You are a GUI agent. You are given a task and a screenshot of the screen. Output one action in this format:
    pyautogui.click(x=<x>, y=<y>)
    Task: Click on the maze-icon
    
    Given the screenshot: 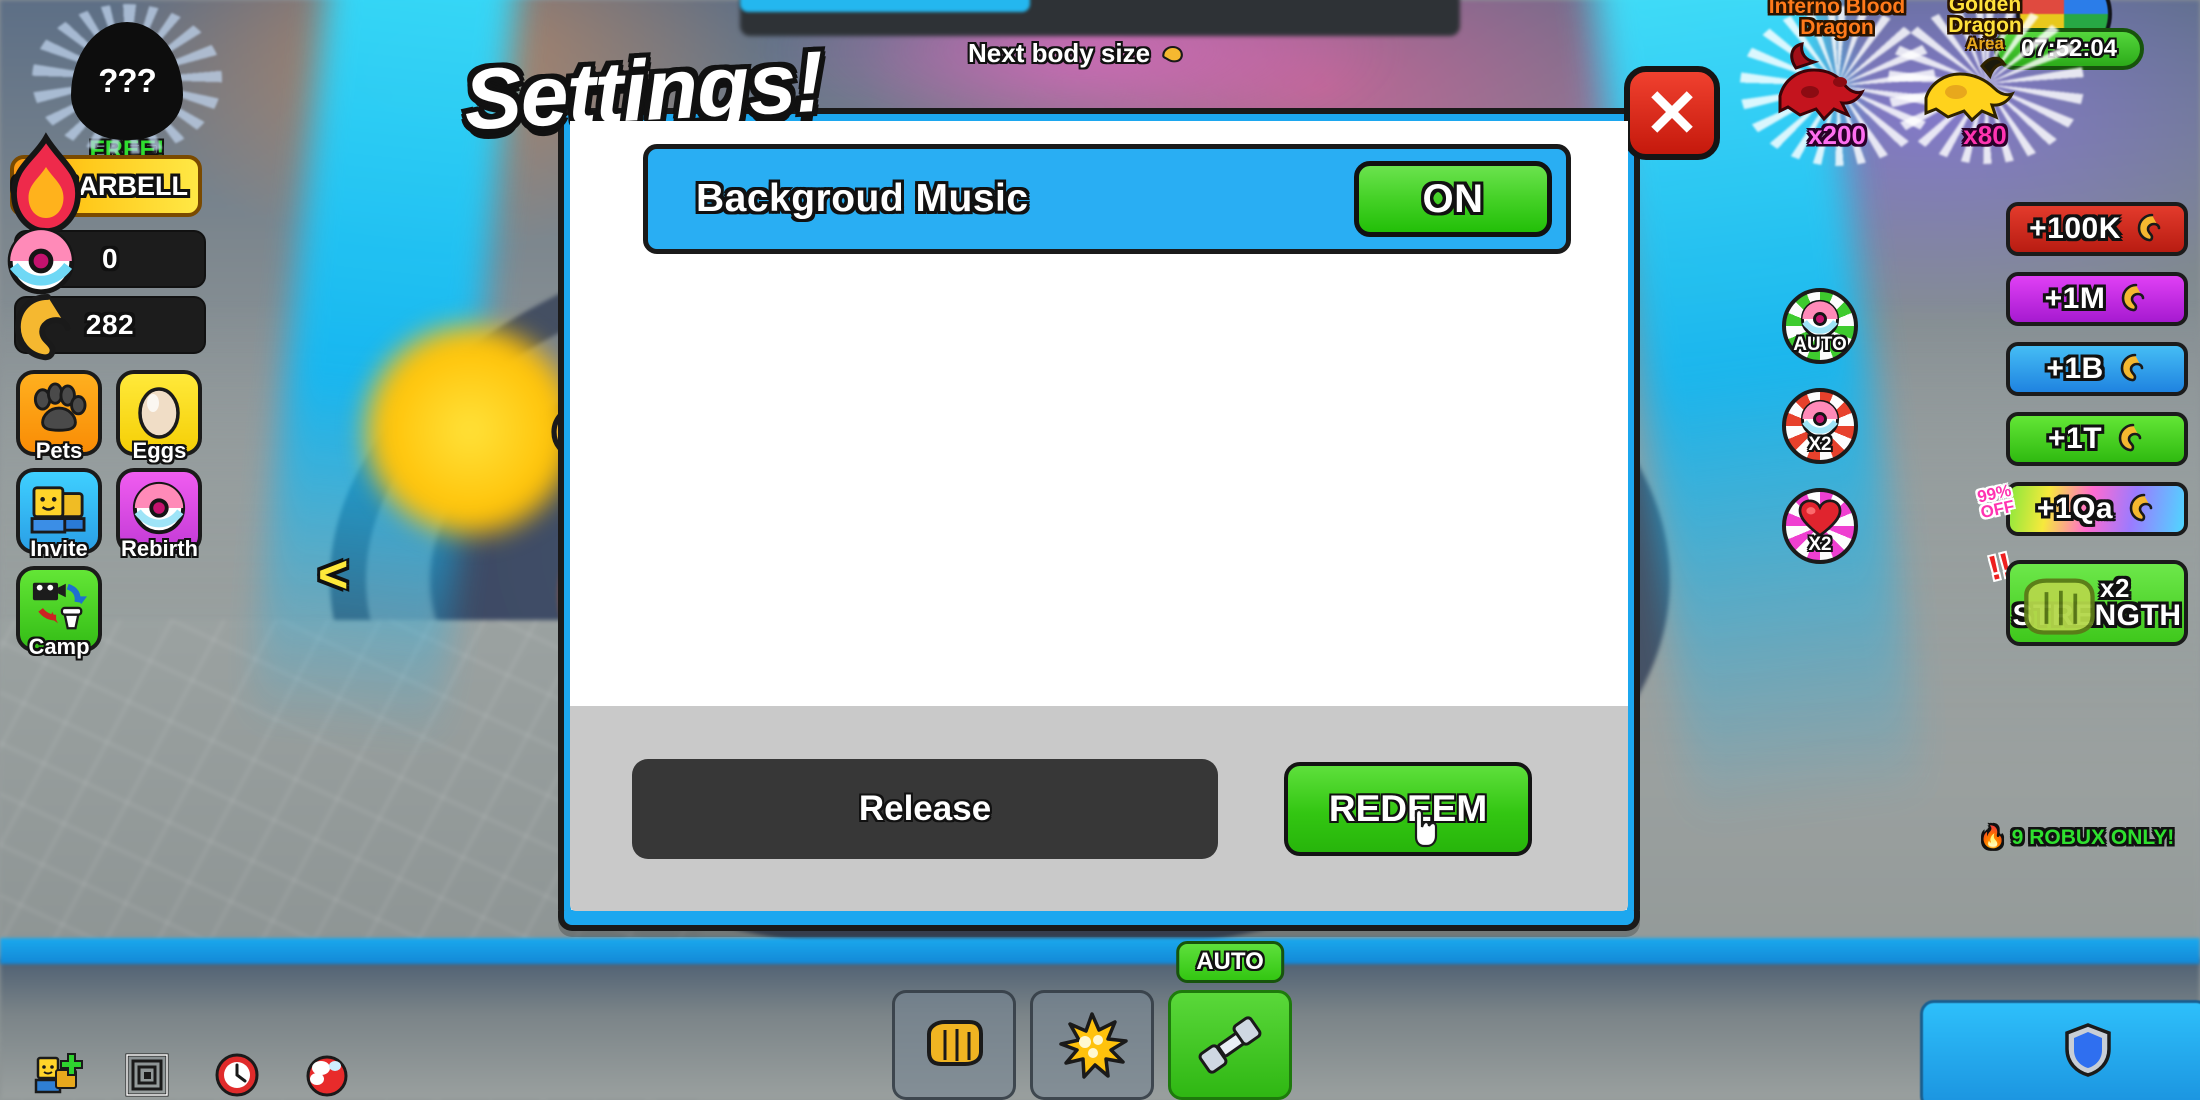 What is the action you would take?
    pyautogui.click(x=147, y=1075)
    